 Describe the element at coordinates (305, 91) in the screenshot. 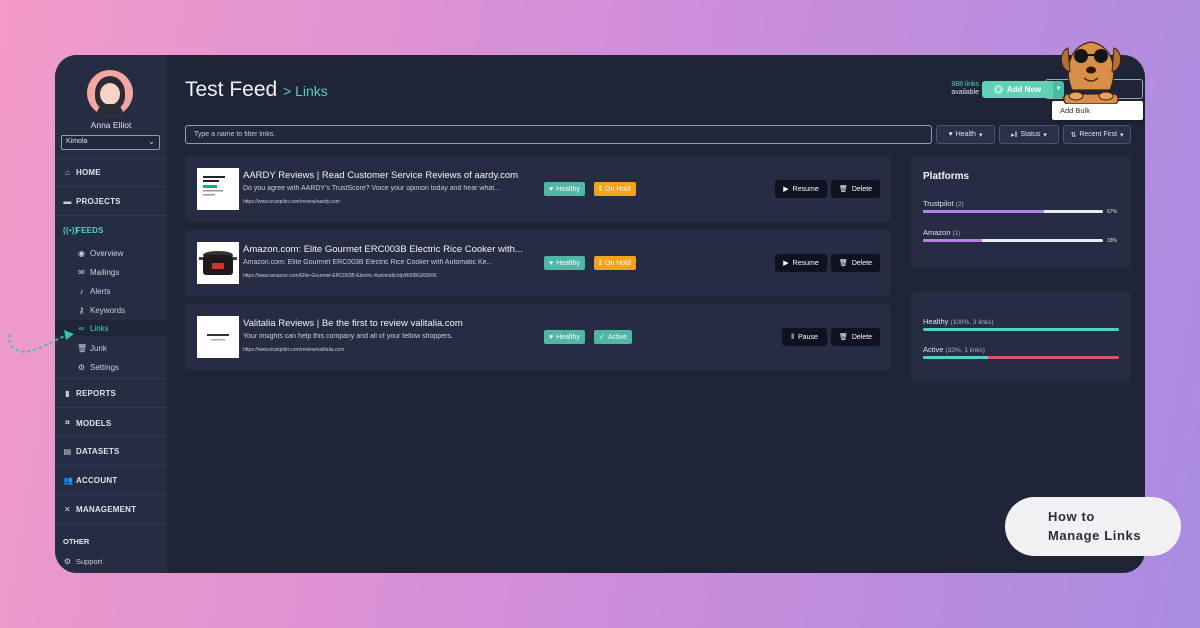

I see `breadcrumb: > Links` at that location.